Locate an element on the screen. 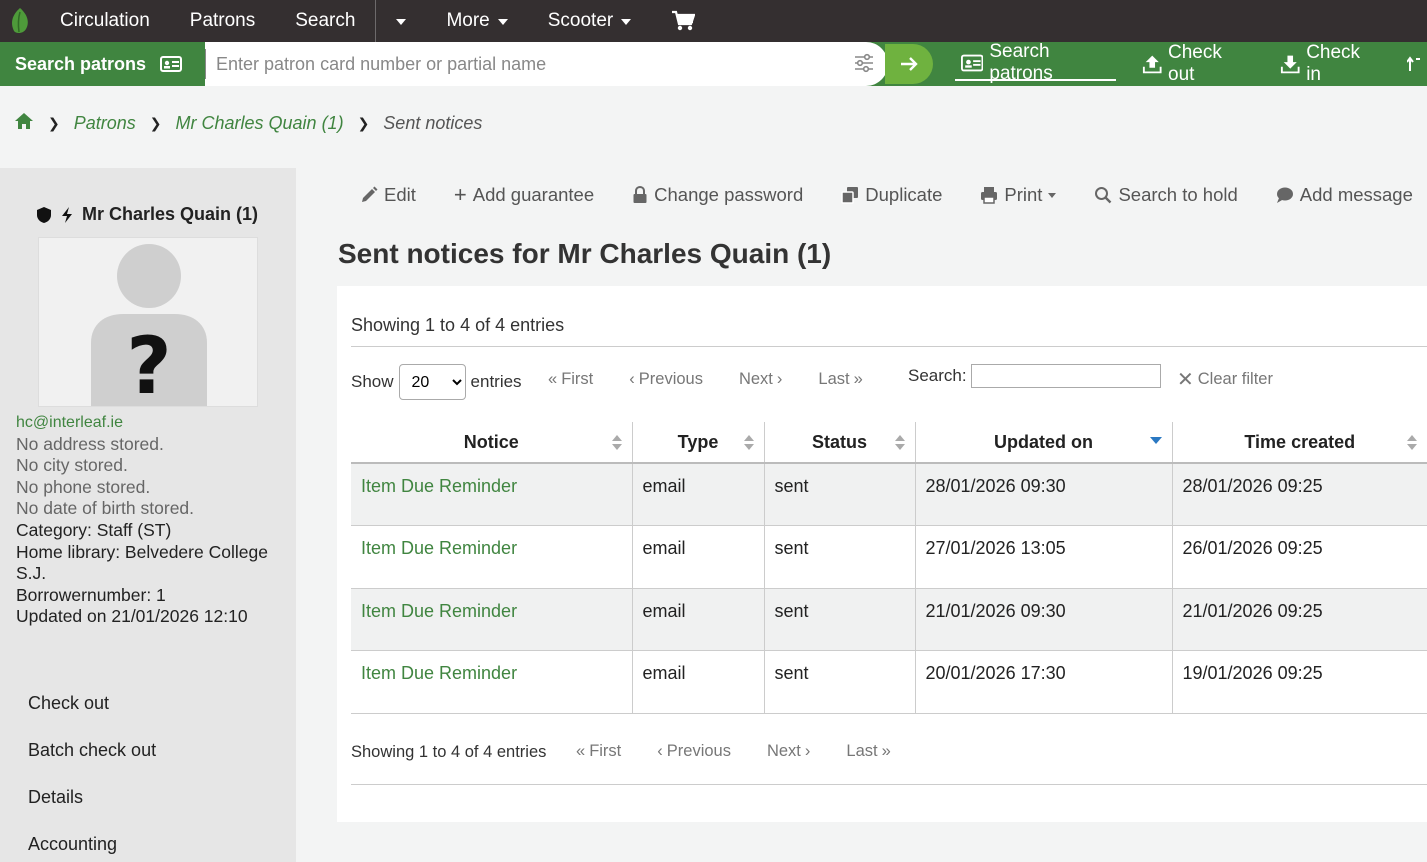  duplicate-button: Duplicate is located at coordinates (891, 195).